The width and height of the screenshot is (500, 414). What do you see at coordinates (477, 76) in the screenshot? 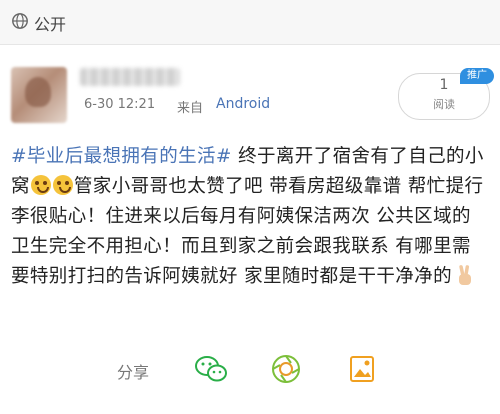
I see `promo-badge: 推广` at bounding box center [477, 76].